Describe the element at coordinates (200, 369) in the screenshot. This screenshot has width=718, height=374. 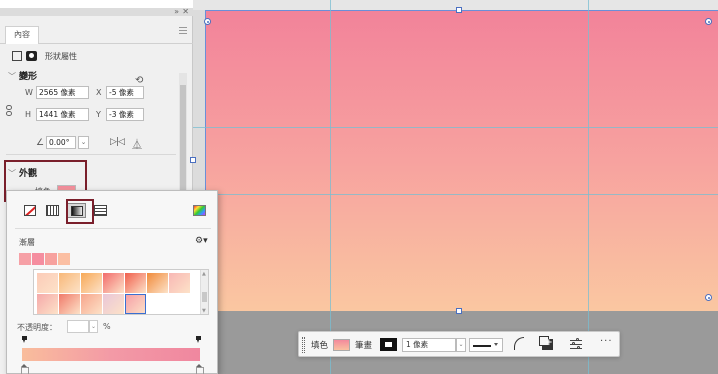
I see `color-stop-right` at that location.